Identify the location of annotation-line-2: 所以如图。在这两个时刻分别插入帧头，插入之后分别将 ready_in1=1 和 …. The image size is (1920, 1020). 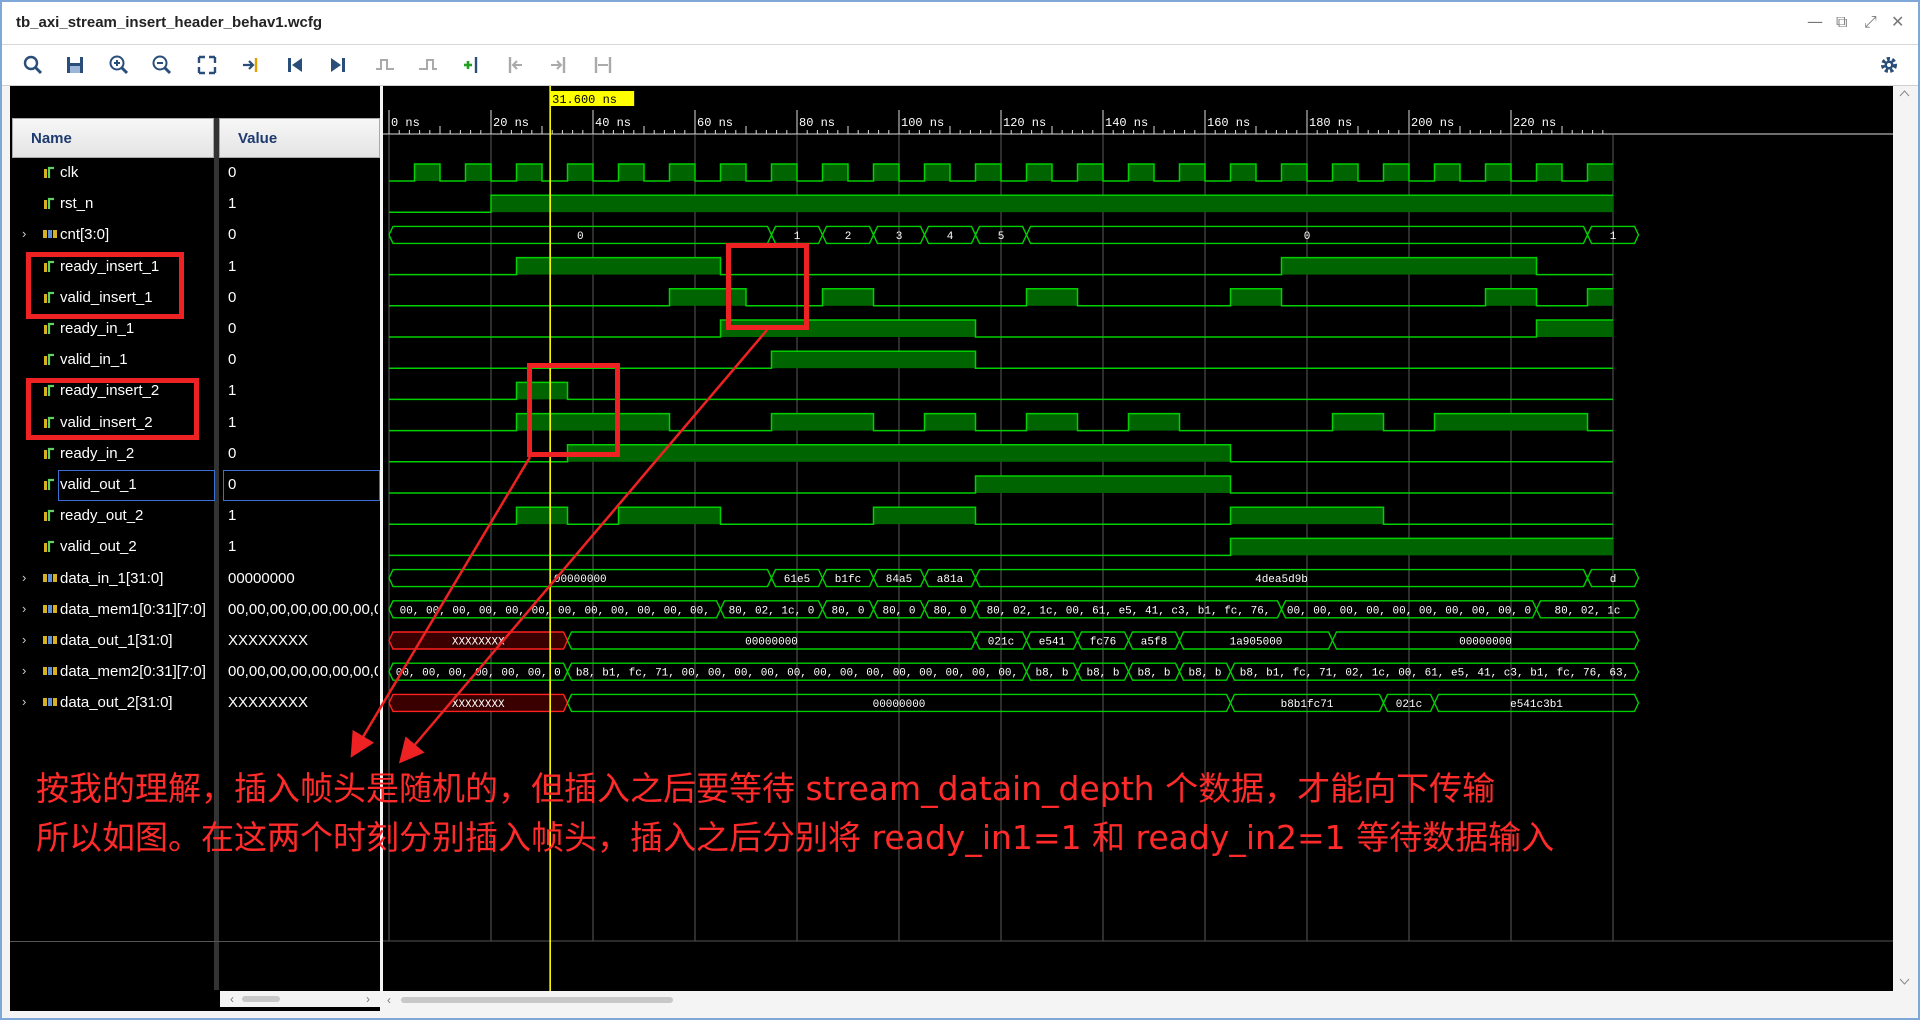
(795, 837).